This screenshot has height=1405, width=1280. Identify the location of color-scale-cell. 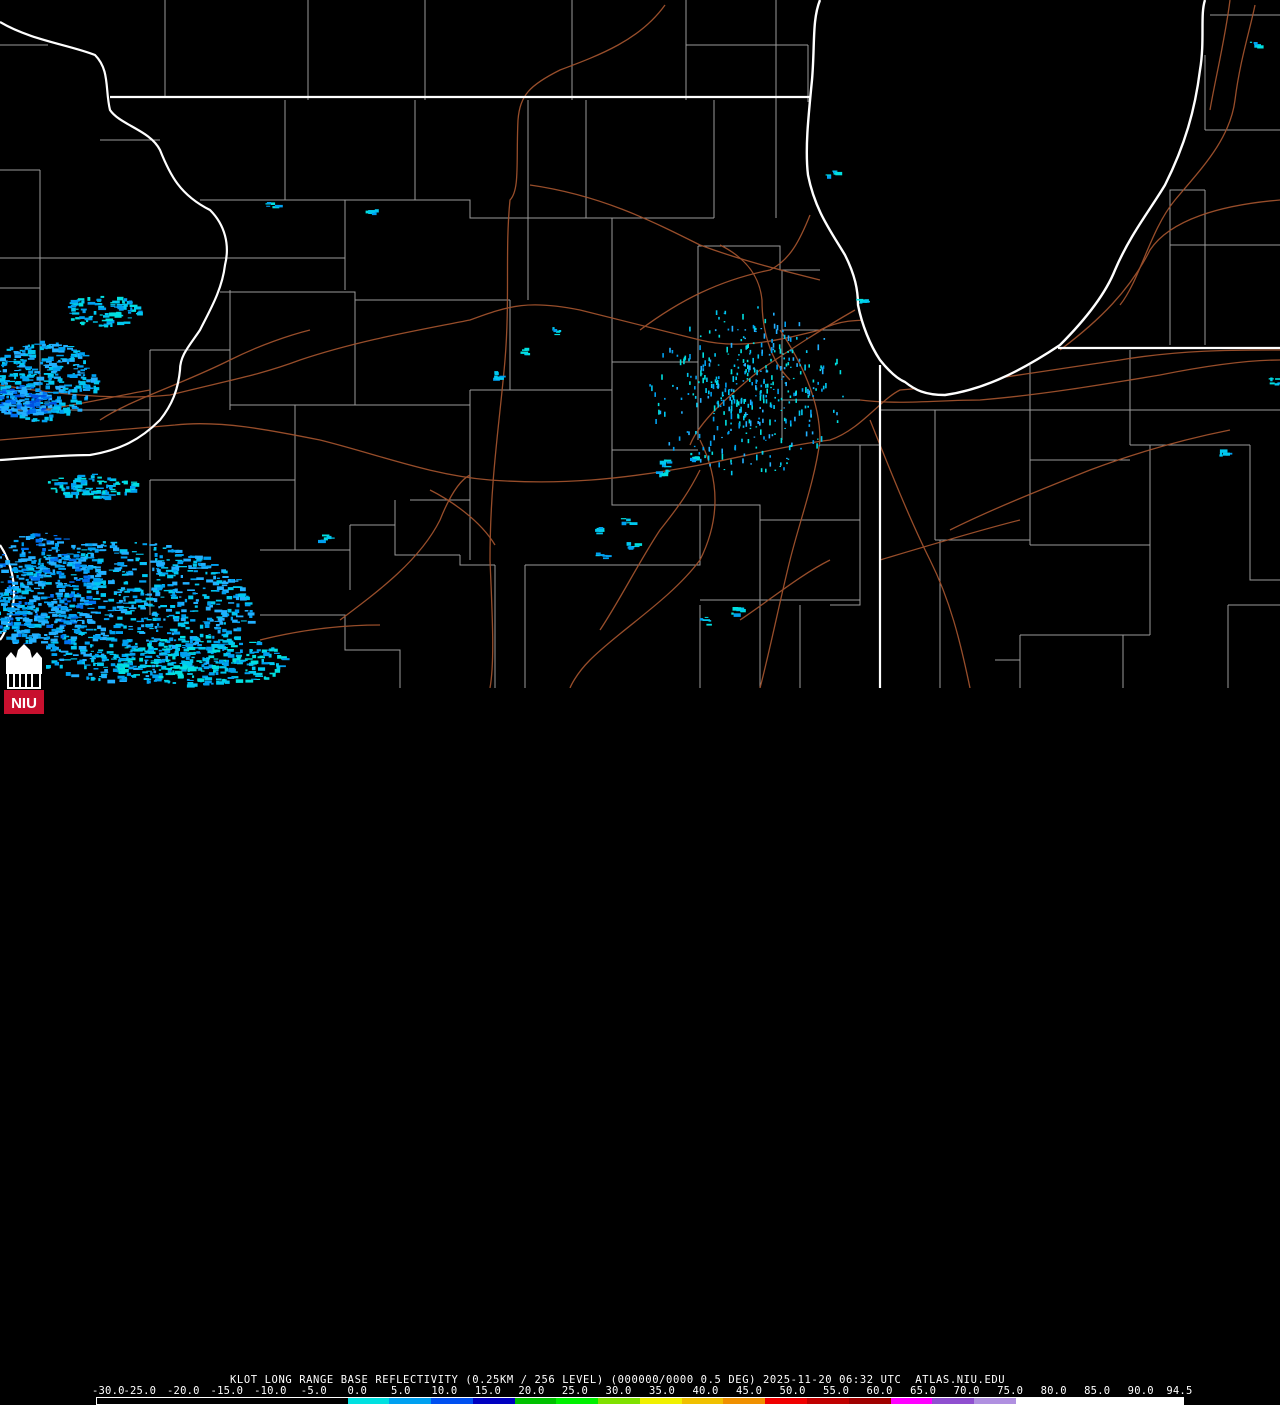
(285, 1401).